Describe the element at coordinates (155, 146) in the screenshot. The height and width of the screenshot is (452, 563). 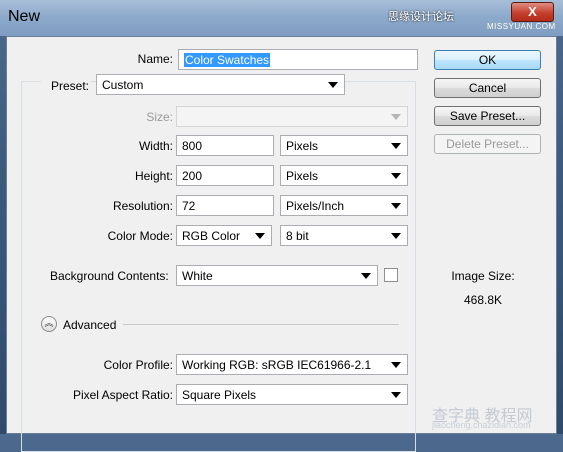
I see `width-label: Width:` at that location.